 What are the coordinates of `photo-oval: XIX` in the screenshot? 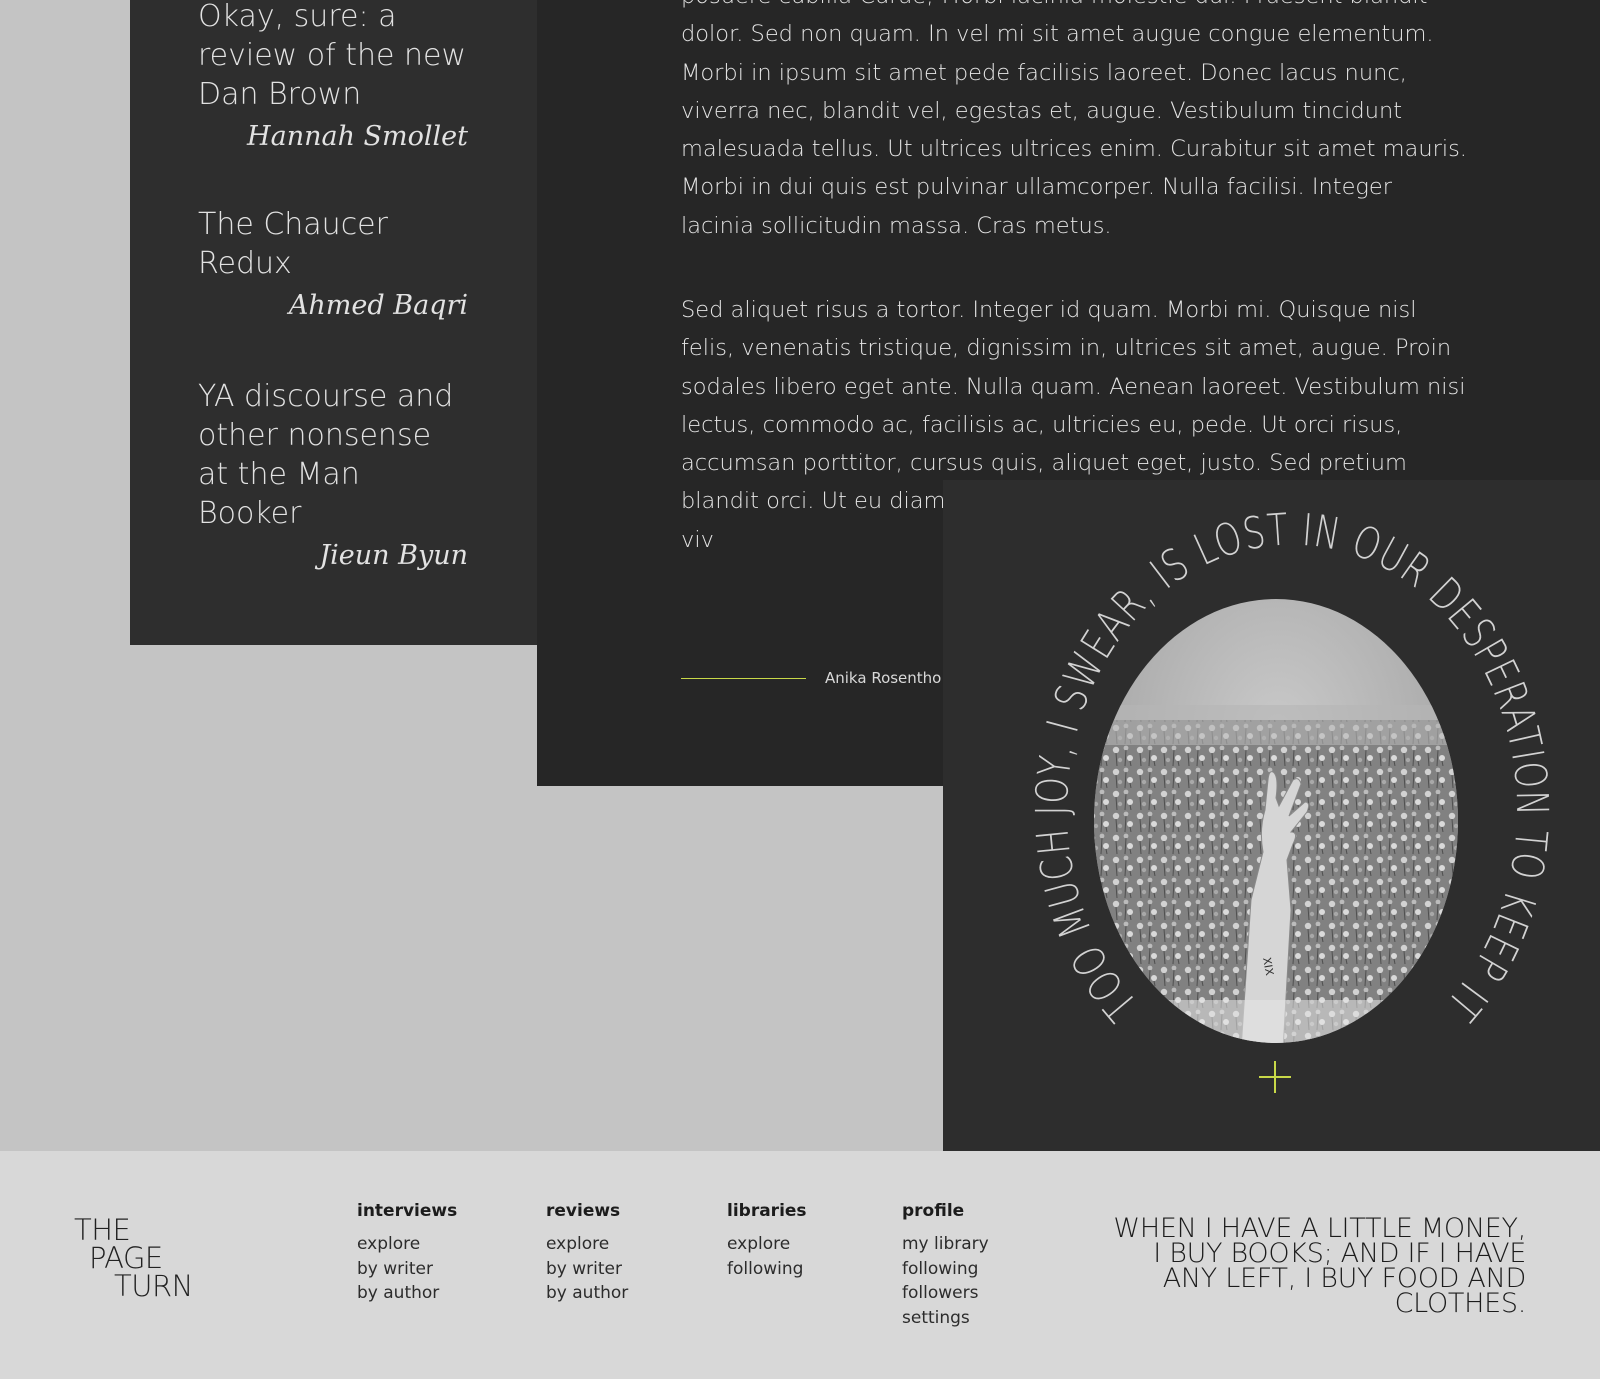 It's located at (1276, 821).